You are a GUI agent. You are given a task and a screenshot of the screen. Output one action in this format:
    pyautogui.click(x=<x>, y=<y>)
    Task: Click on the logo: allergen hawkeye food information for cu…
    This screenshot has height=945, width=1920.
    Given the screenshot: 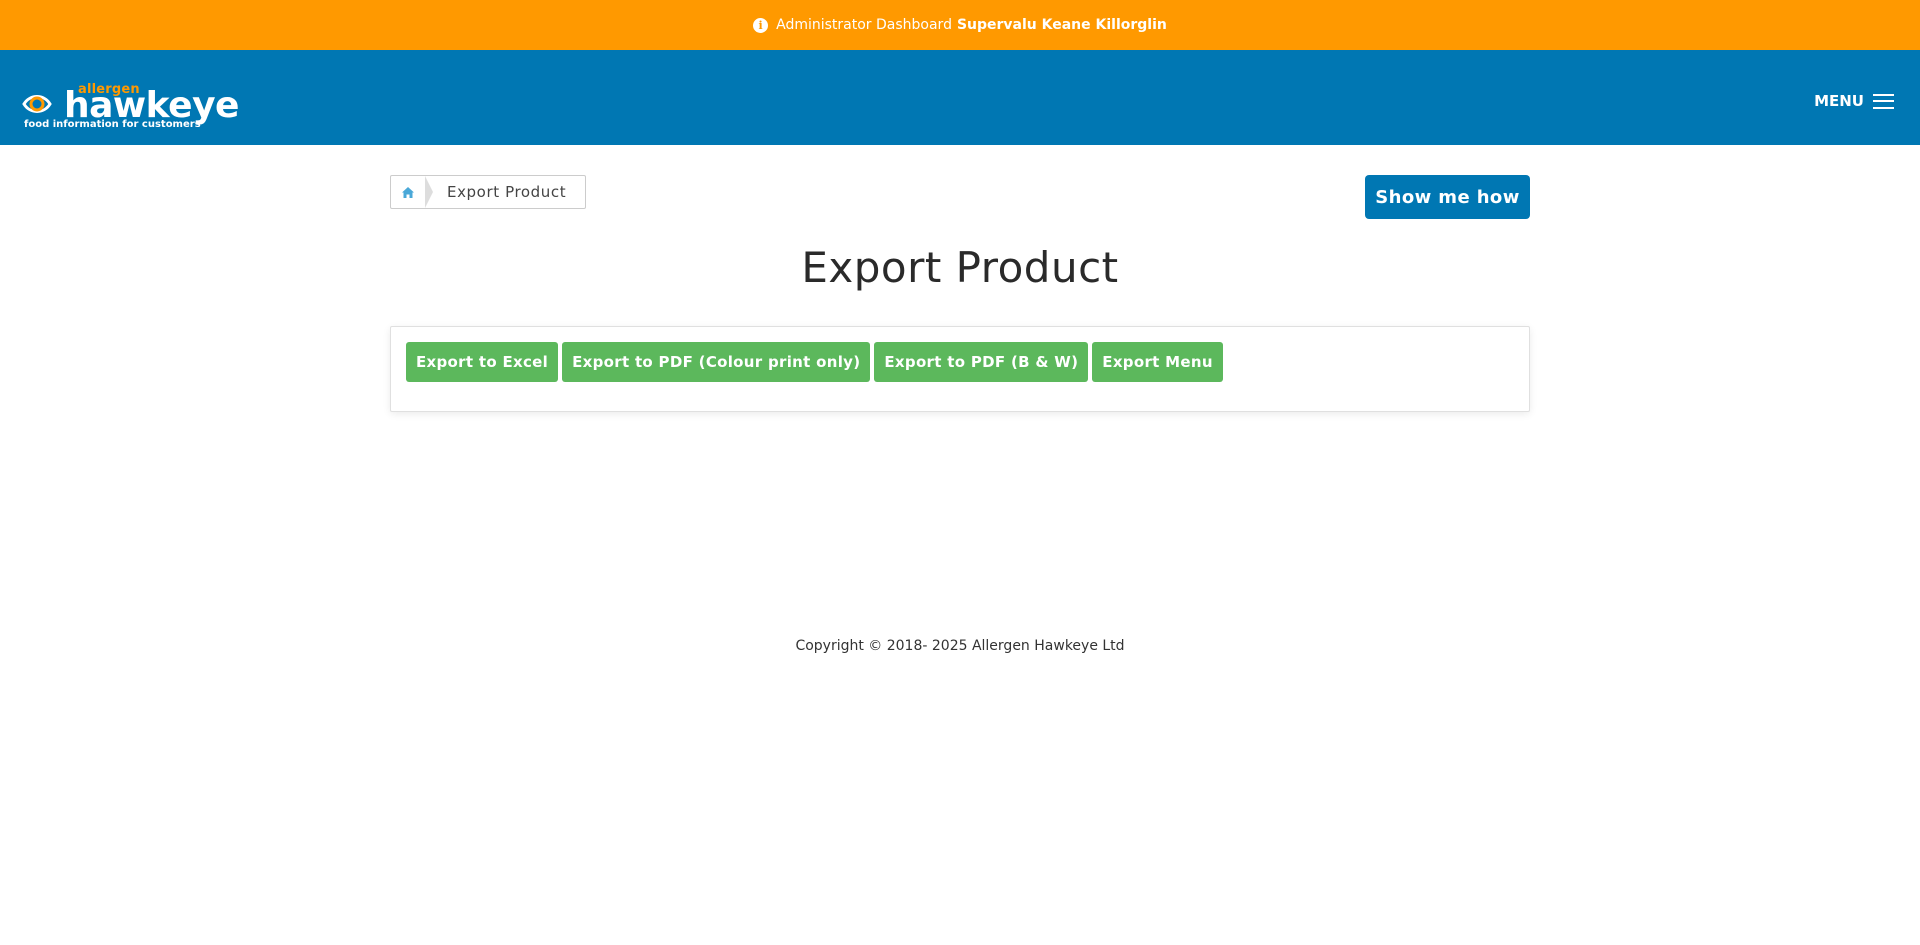 What is the action you would take?
    pyautogui.click(x=130, y=107)
    